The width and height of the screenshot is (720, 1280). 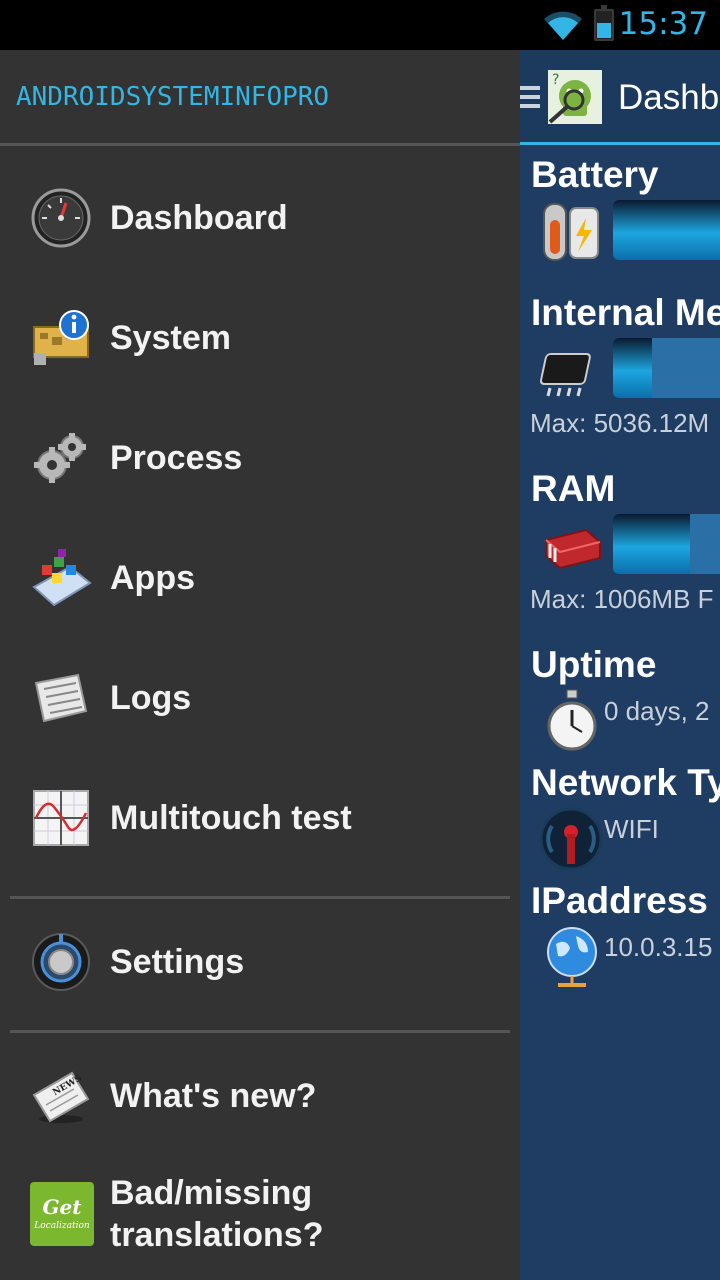 I want to click on drawer-item-label: What's new?, so click(x=213, y=1096).